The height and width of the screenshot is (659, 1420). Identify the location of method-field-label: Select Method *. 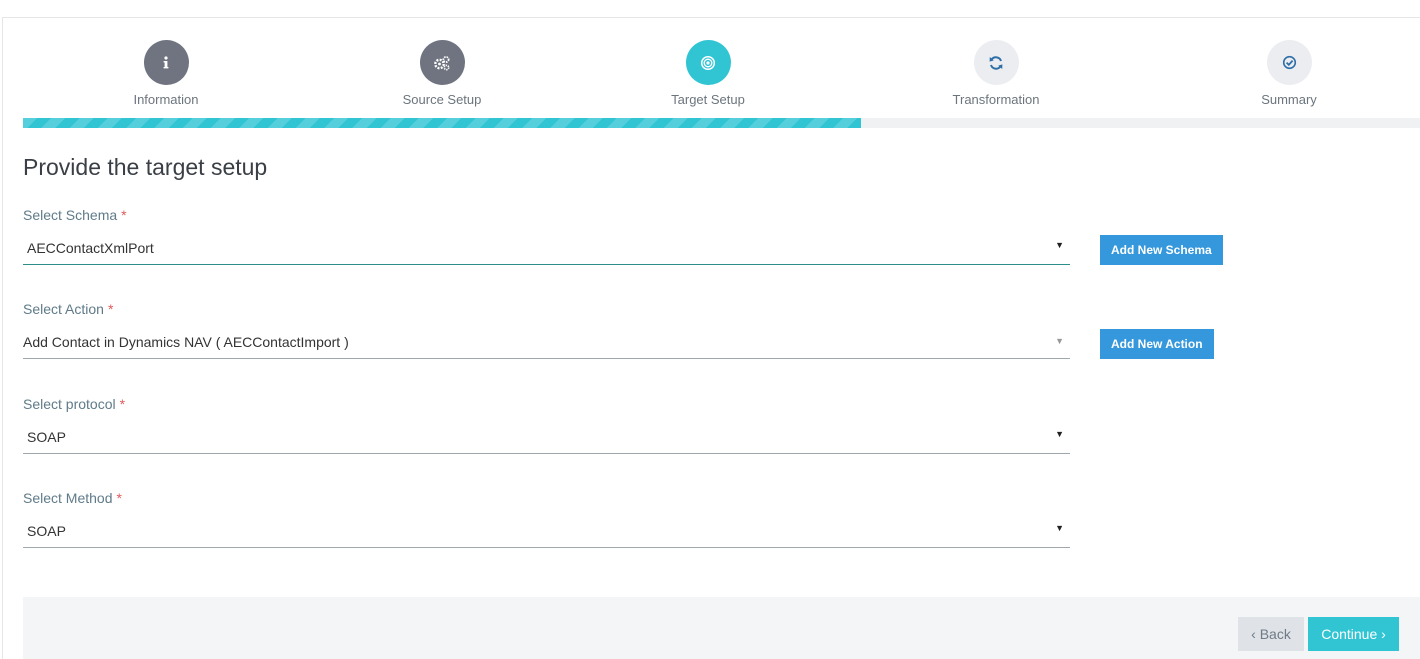
(72, 498).